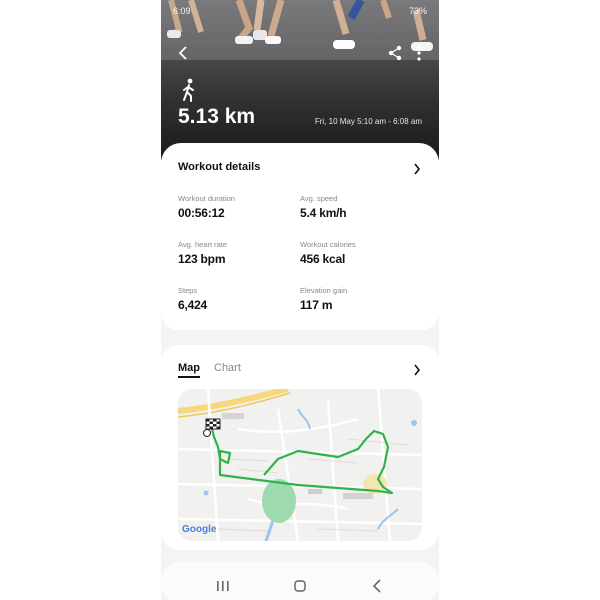 Image resolution: width=600 pixels, height=600 pixels. I want to click on status-bar: 6:09 73%, so click(300, 11).